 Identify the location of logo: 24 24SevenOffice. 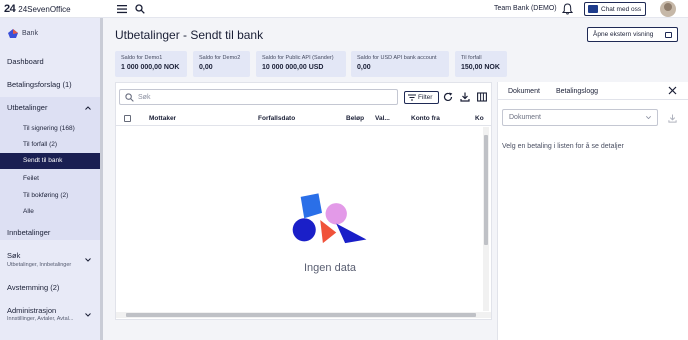
(37, 9).